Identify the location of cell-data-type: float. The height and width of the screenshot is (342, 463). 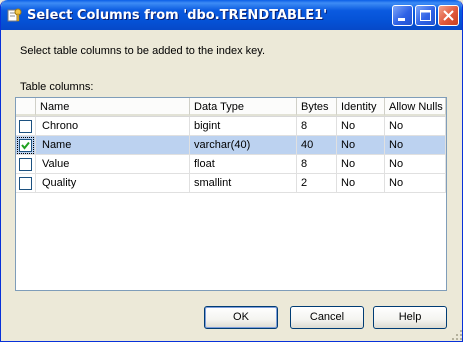
(243, 164).